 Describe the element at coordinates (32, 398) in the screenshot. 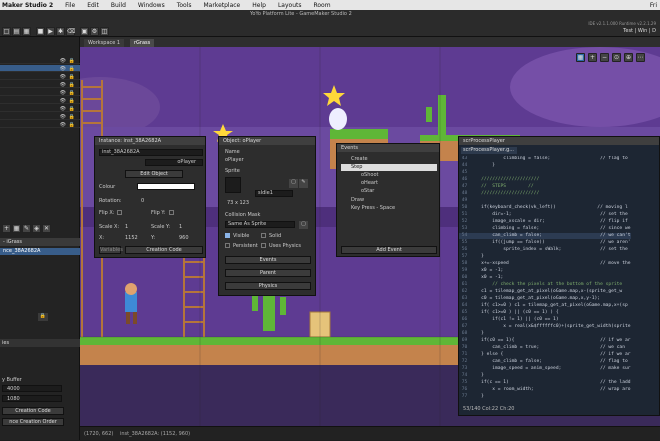

I see `buffer-field-2: 1080` at that location.